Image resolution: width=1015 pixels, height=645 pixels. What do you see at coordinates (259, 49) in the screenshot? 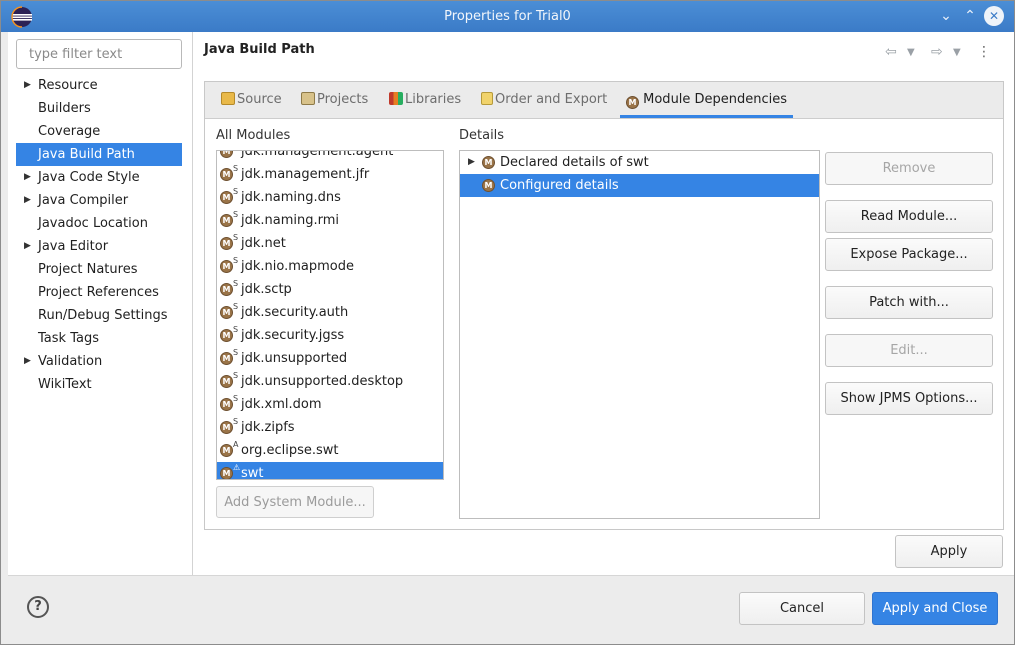
I see `page-title: Java Build Path` at bounding box center [259, 49].